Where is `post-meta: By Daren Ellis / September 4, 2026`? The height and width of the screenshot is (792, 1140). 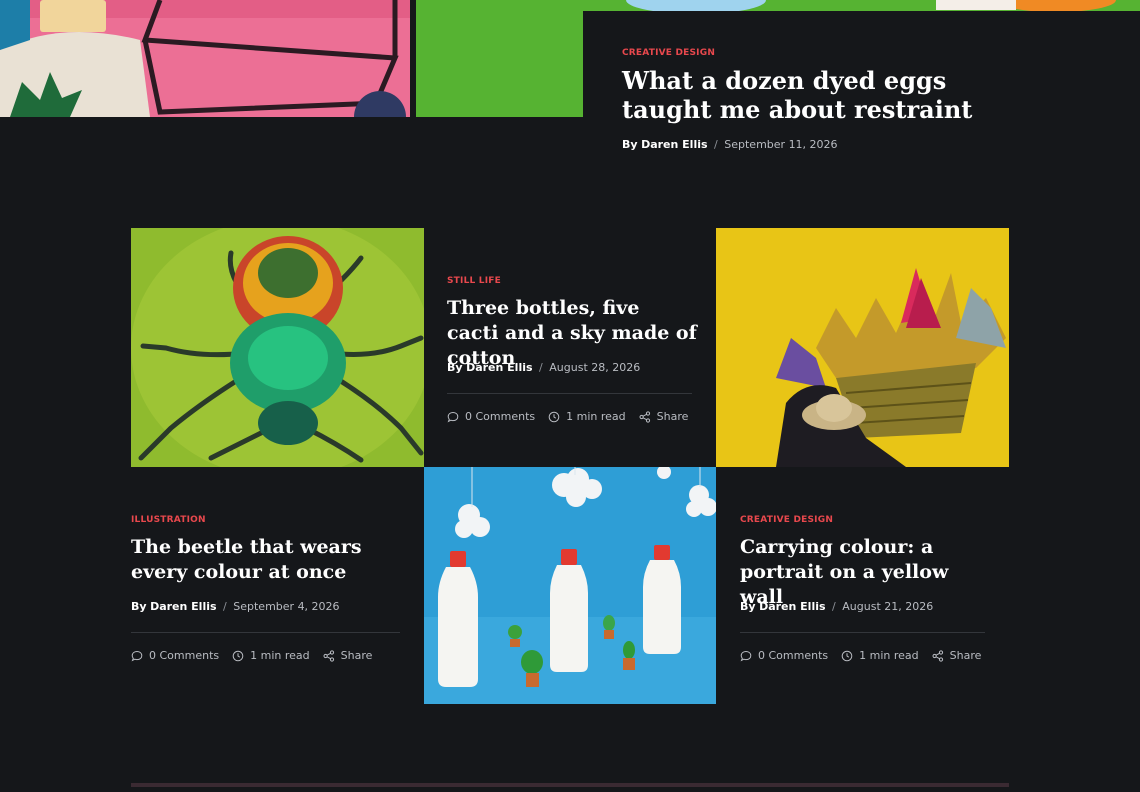
post-meta: By Daren Ellis / September 4, 2026 is located at coordinates (235, 606).